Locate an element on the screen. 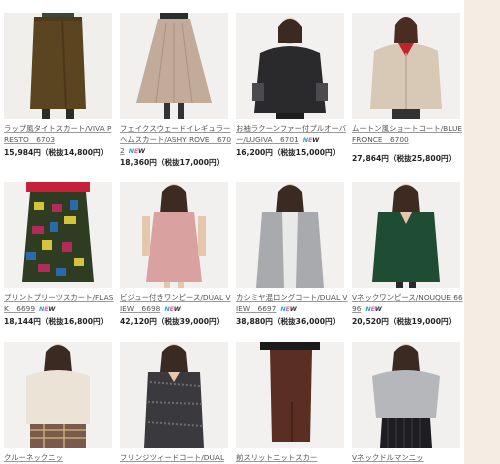  product-price: 18,144円（税抜16,800円） is located at coordinates (56, 321).